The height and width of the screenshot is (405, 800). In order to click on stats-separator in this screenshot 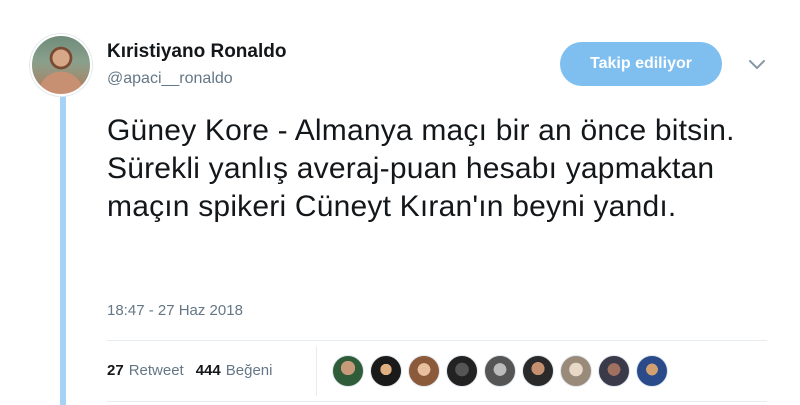, I will do `click(316, 371)`.